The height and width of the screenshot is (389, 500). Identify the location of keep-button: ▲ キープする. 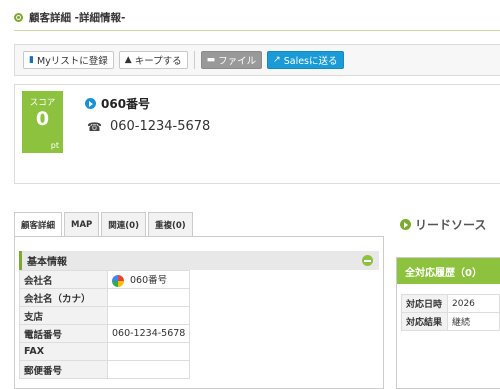
(153, 60).